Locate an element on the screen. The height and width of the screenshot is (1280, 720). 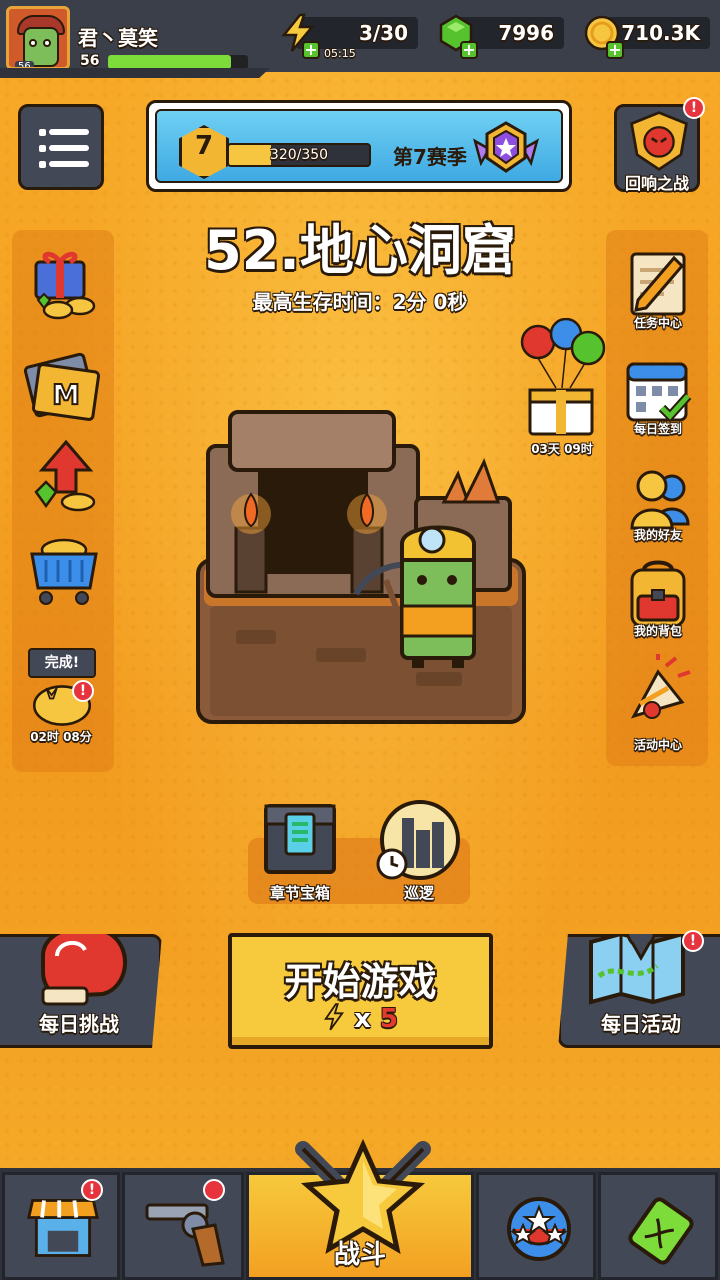
membership-card-icon: M is located at coordinates (62, 386).